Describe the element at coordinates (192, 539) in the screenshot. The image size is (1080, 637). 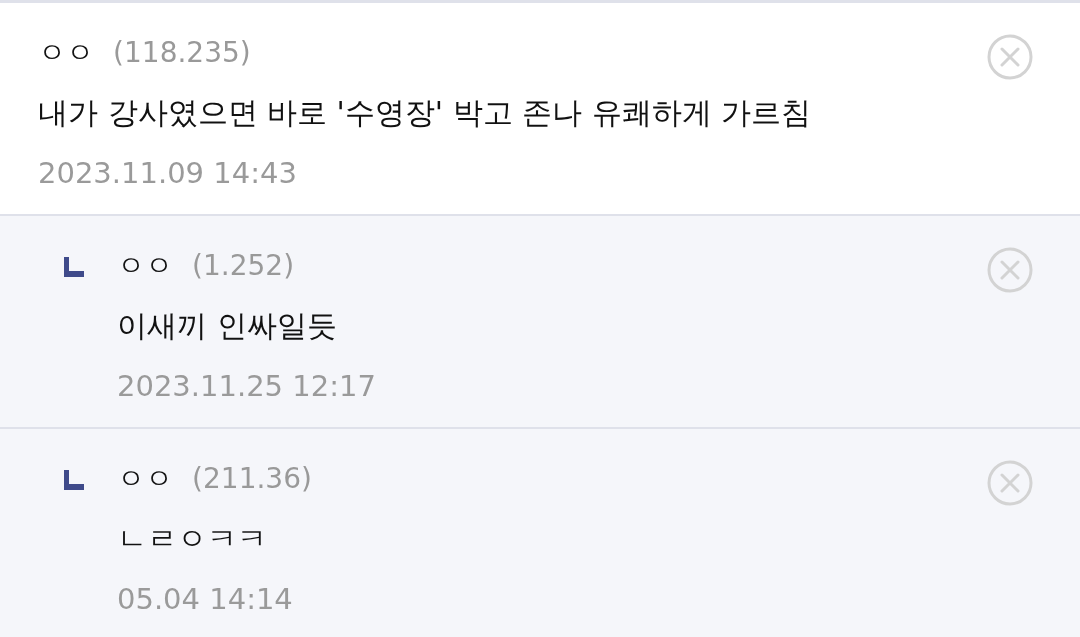
I see `comment-text: ㄴㄹㅇㅋㅋ` at that location.